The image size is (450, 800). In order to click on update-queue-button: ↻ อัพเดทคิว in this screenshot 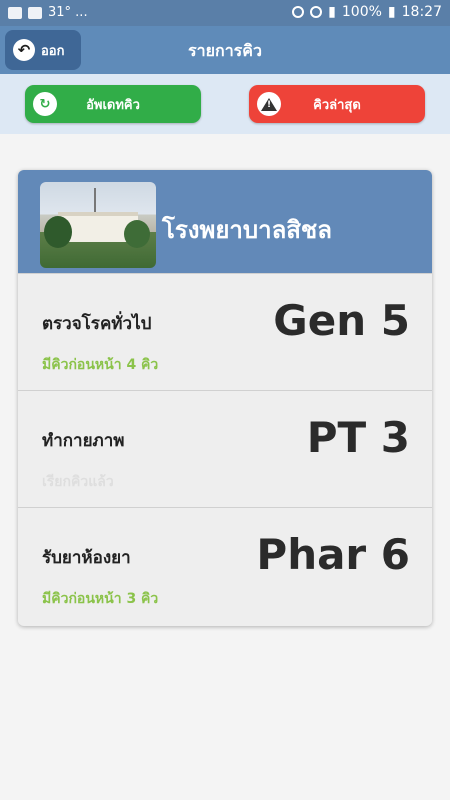, I will do `click(113, 104)`.